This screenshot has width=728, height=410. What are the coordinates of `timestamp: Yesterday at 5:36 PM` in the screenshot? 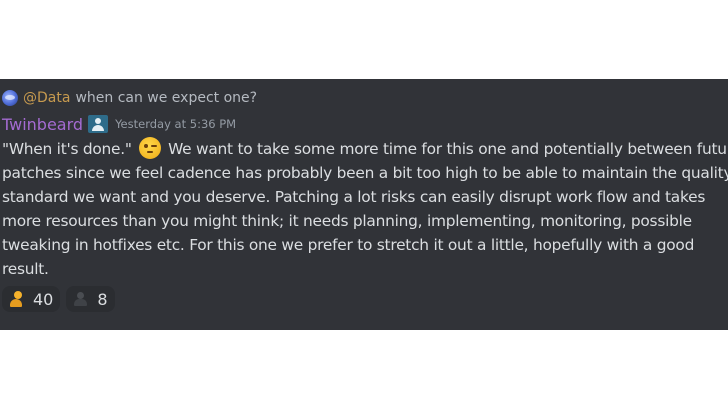 It's located at (176, 124).